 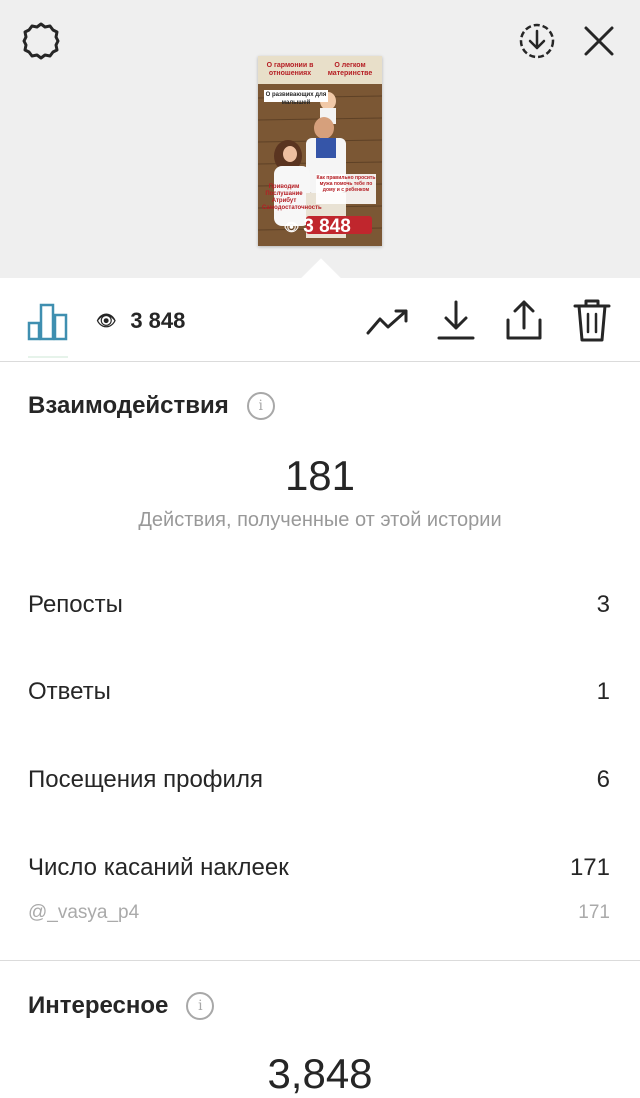 What do you see at coordinates (603, 604) in the screenshot?
I see `stat-value: 3` at bounding box center [603, 604].